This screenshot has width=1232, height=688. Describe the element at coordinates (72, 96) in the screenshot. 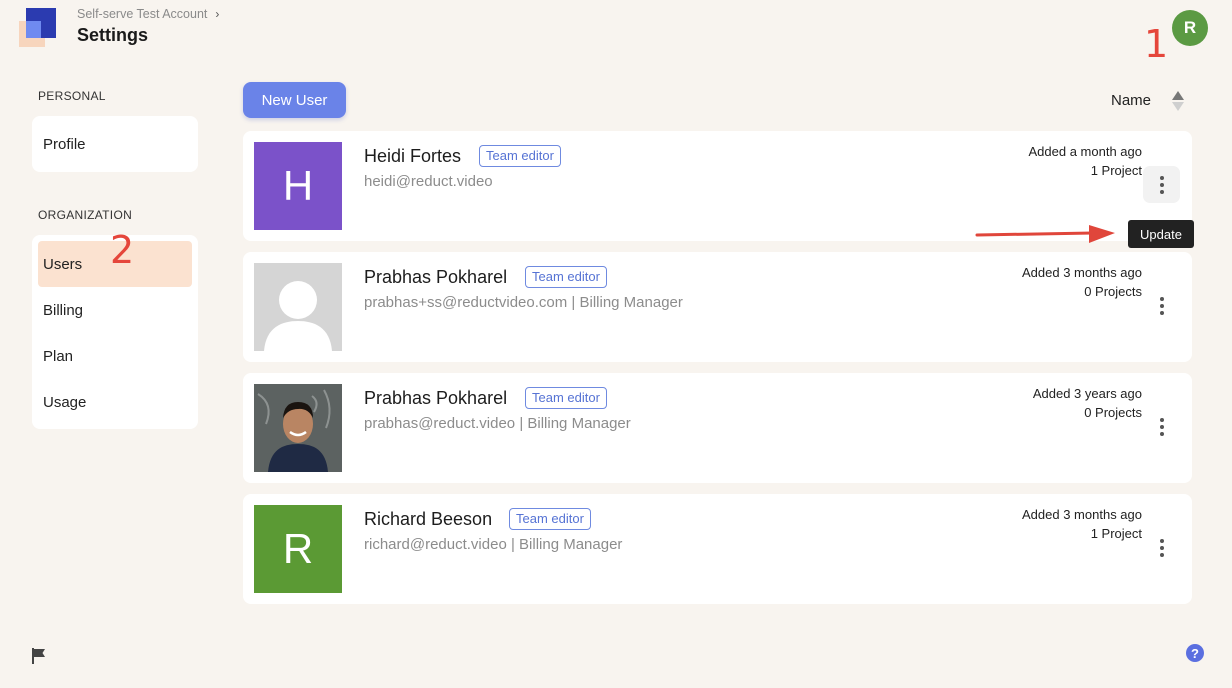

I see `sidebar-section-personal: PERSONAL` at that location.